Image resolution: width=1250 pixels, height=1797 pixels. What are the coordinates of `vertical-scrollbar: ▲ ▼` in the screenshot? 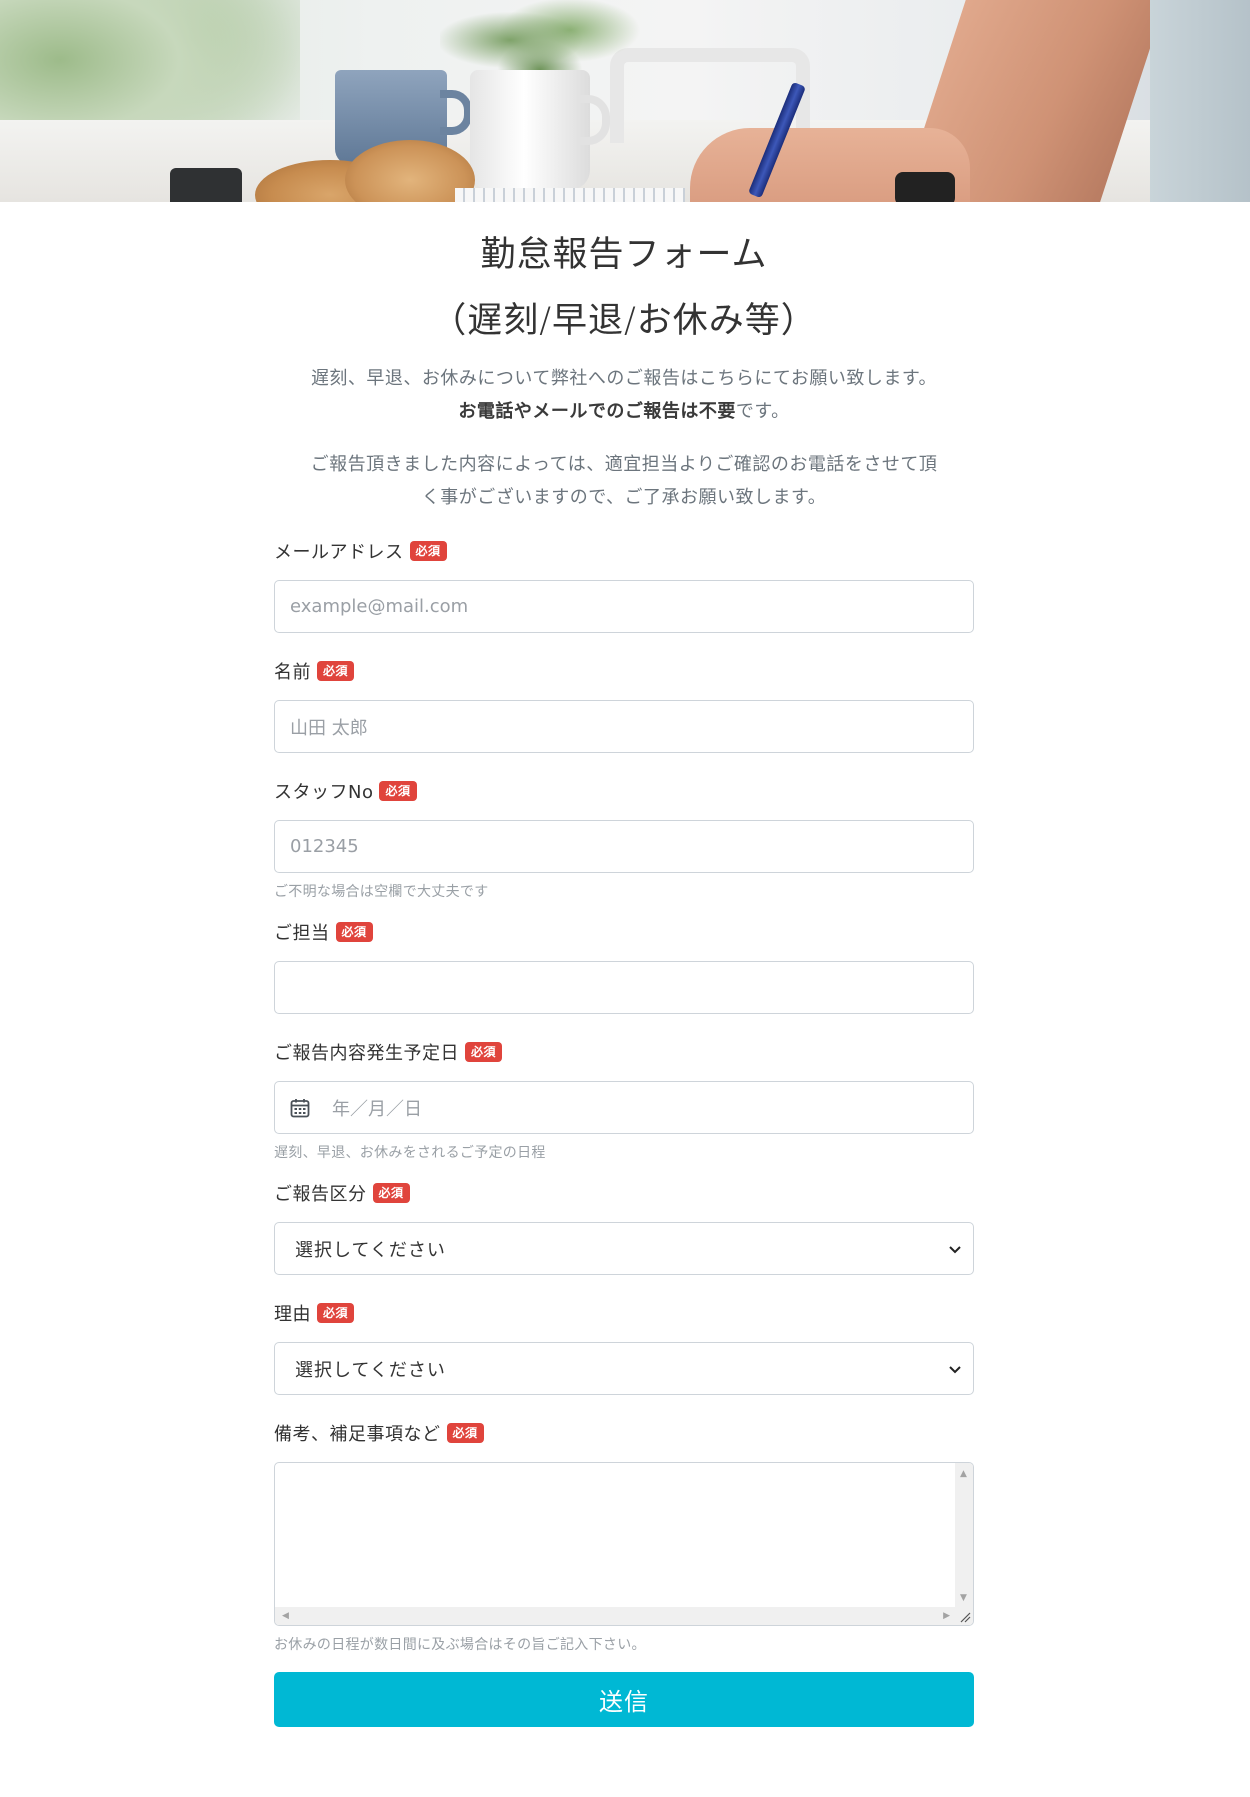 It's located at (964, 1536).